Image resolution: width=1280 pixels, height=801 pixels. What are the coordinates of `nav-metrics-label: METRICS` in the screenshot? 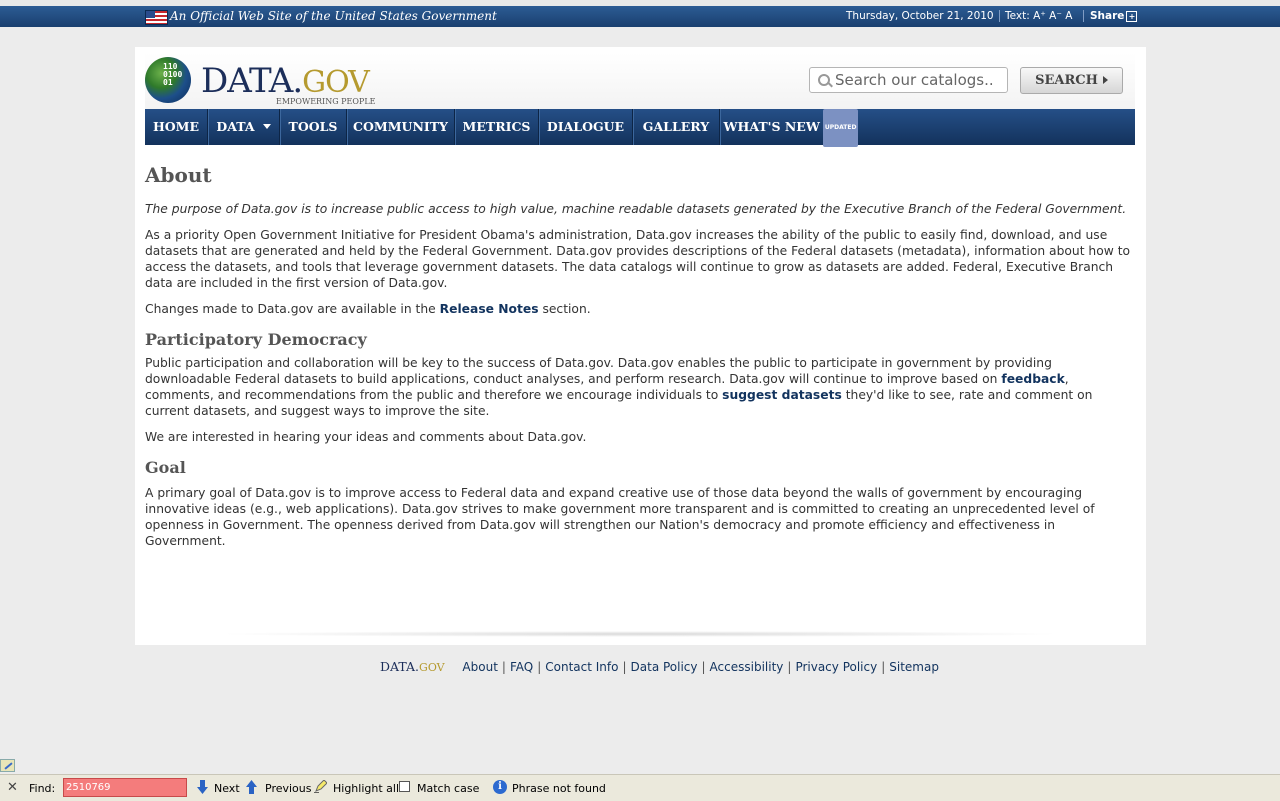 It's located at (496, 126).